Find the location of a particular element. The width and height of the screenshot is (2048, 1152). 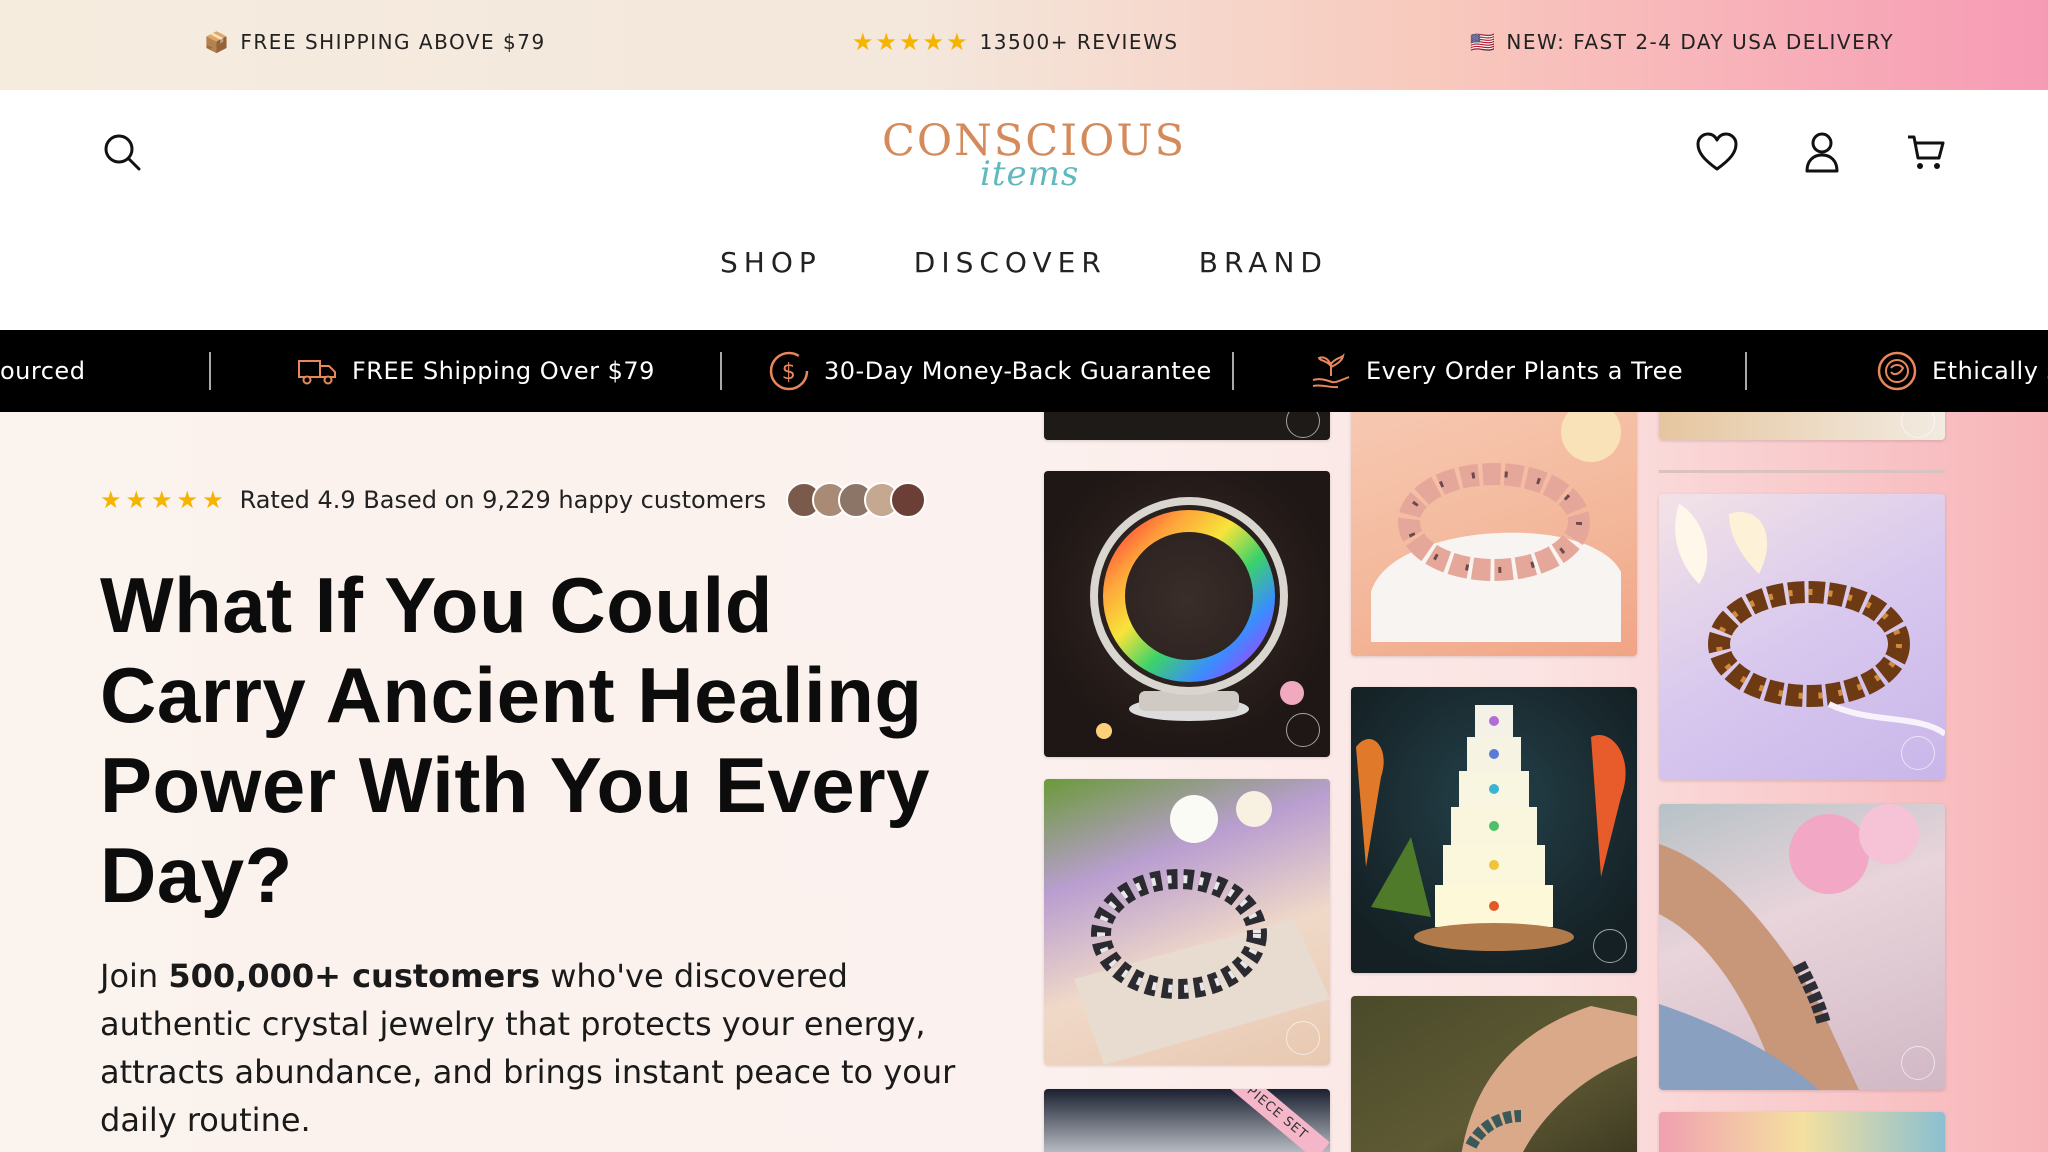

nav-discover: DISCOVER is located at coordinates (1010, 262).